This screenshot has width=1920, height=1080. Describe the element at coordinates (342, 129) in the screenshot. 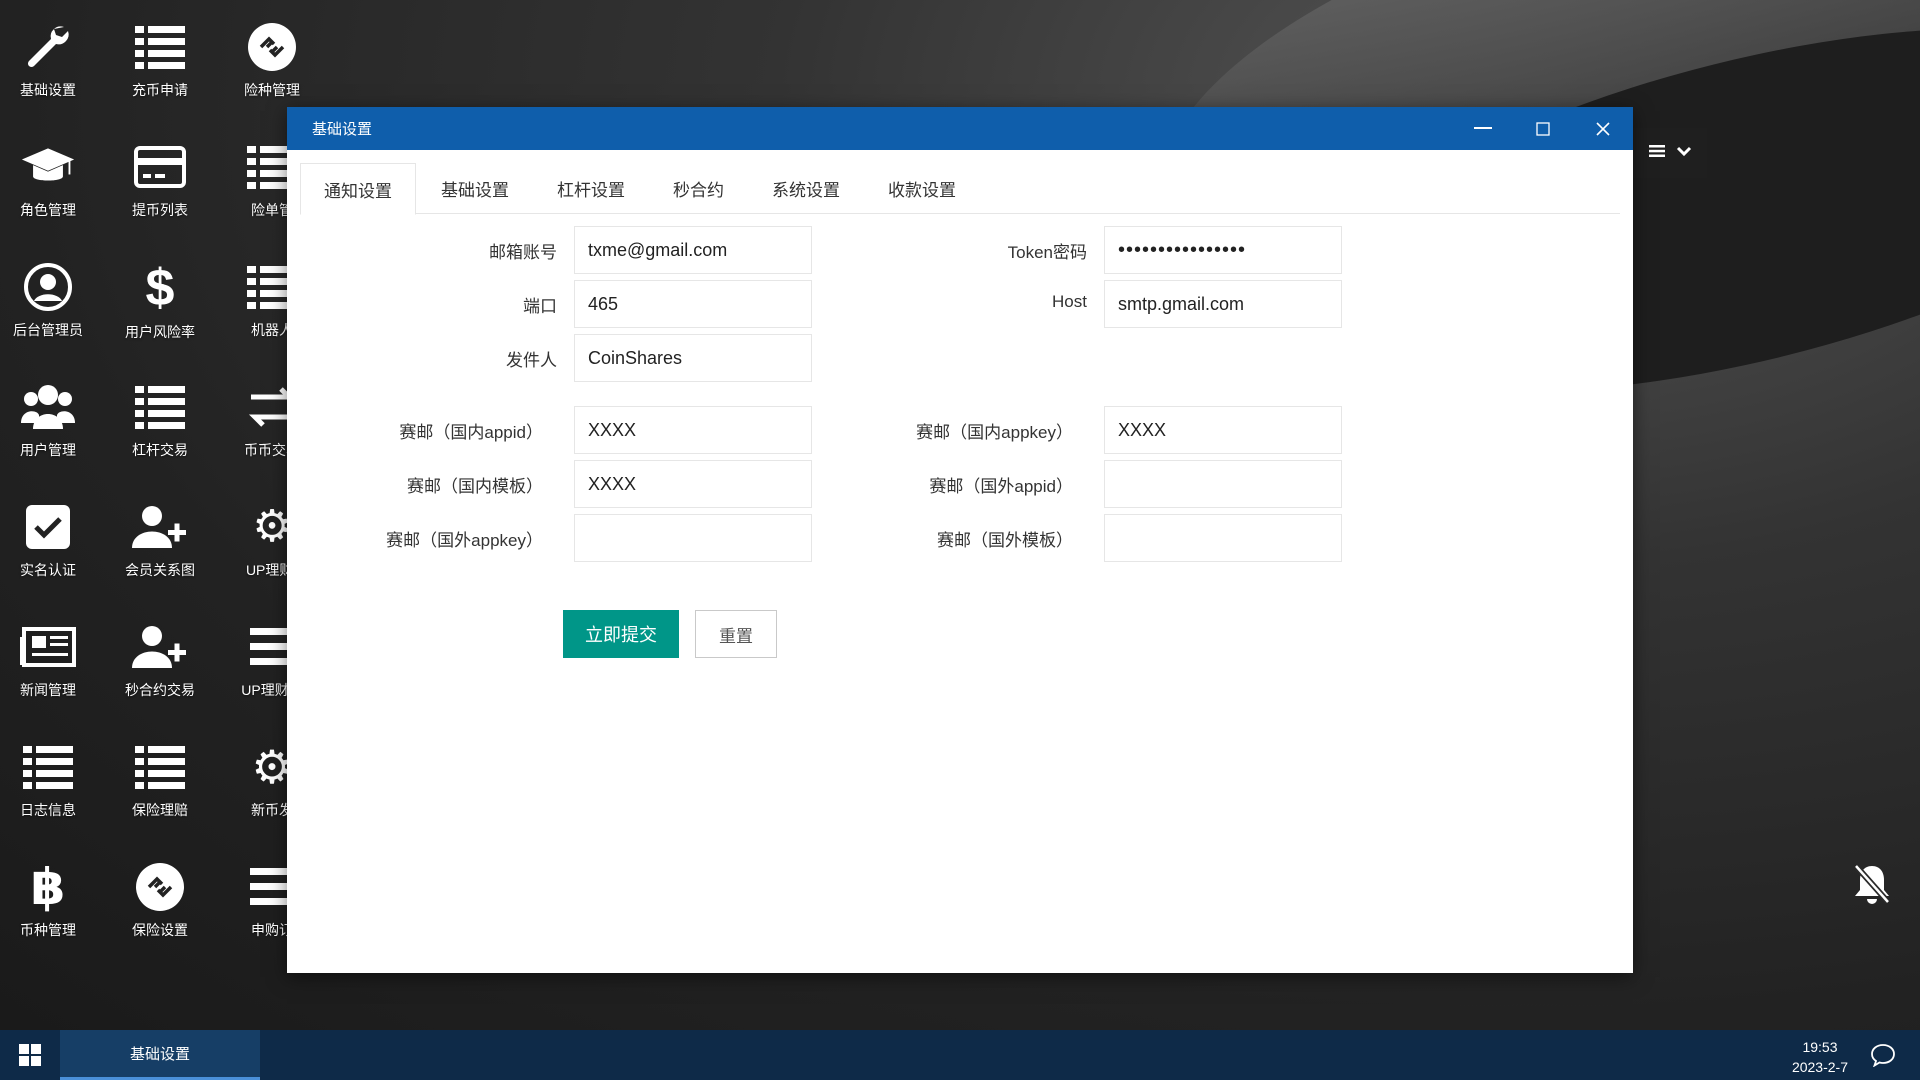

I see `window-title: 基础设置` at that location.